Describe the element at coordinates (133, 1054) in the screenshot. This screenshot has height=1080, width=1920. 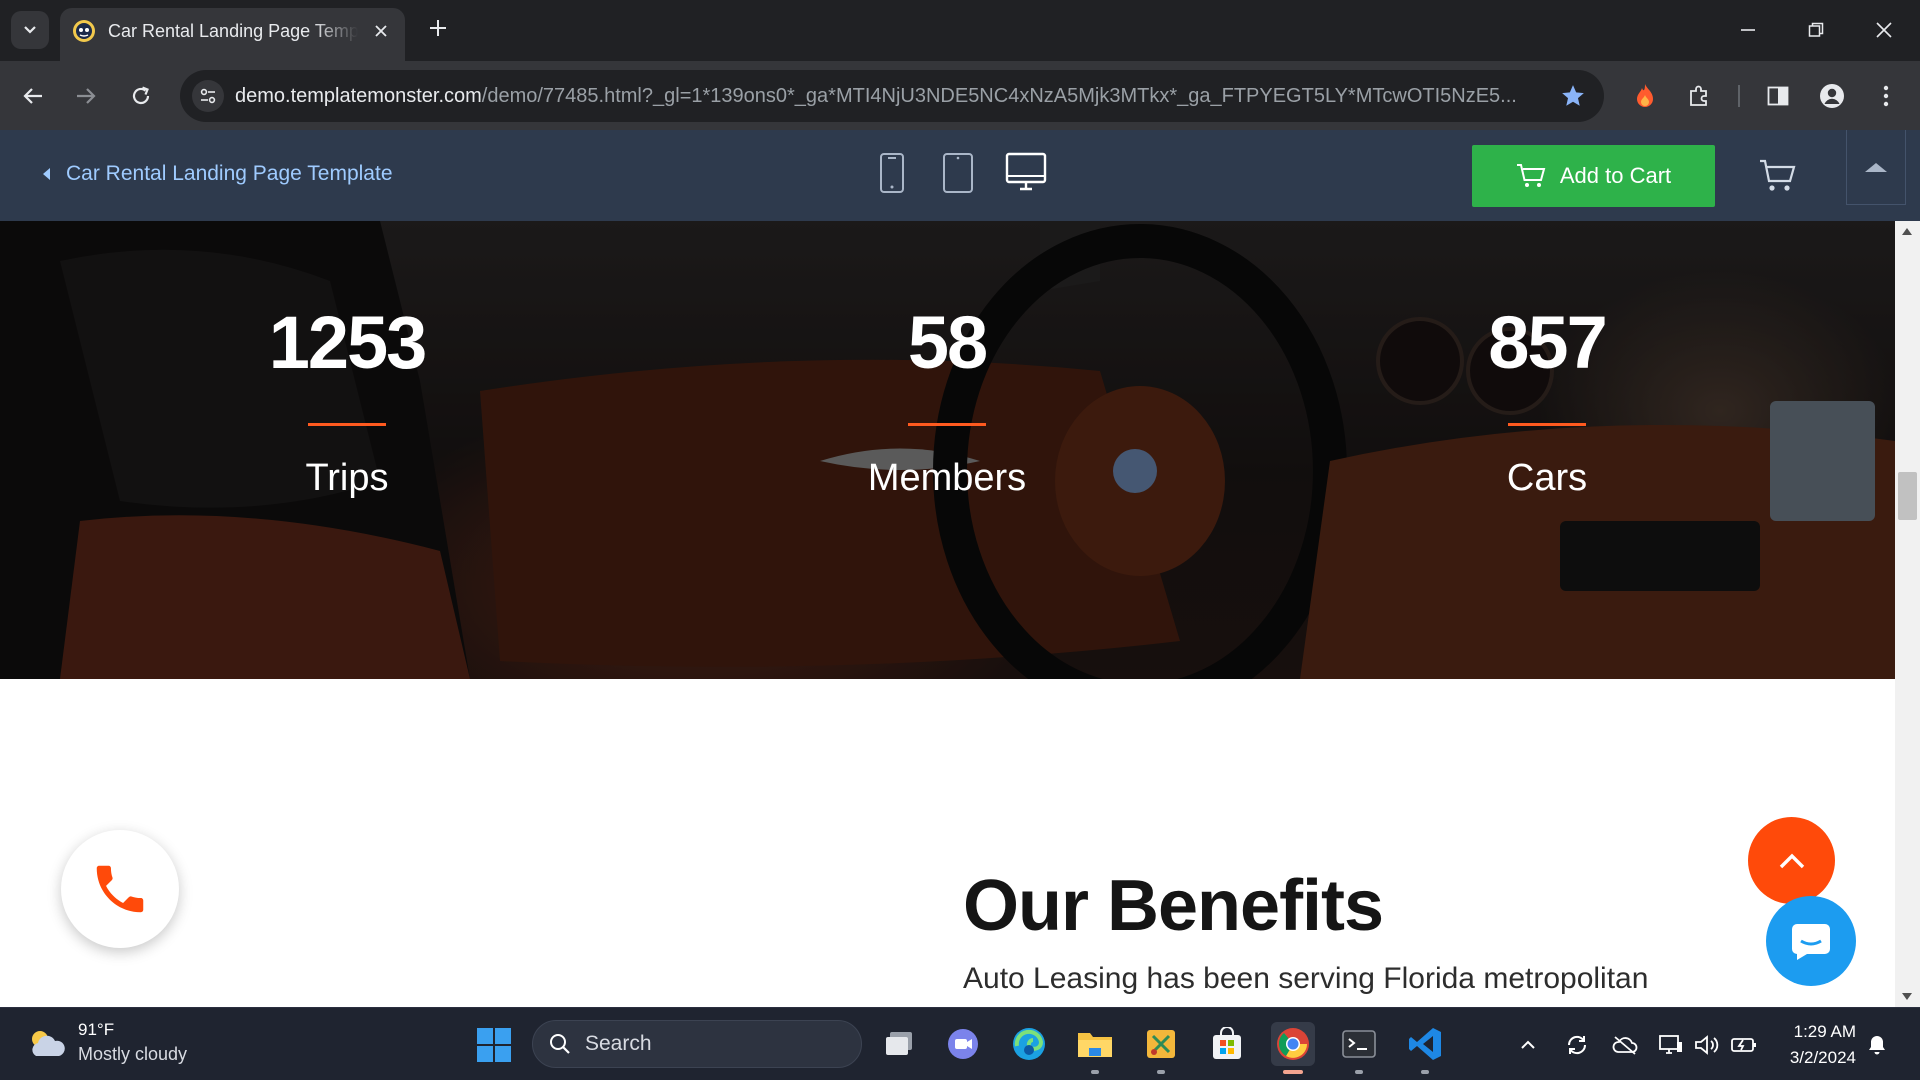
I see `weather-condition: Mostly cloudy` at that location.